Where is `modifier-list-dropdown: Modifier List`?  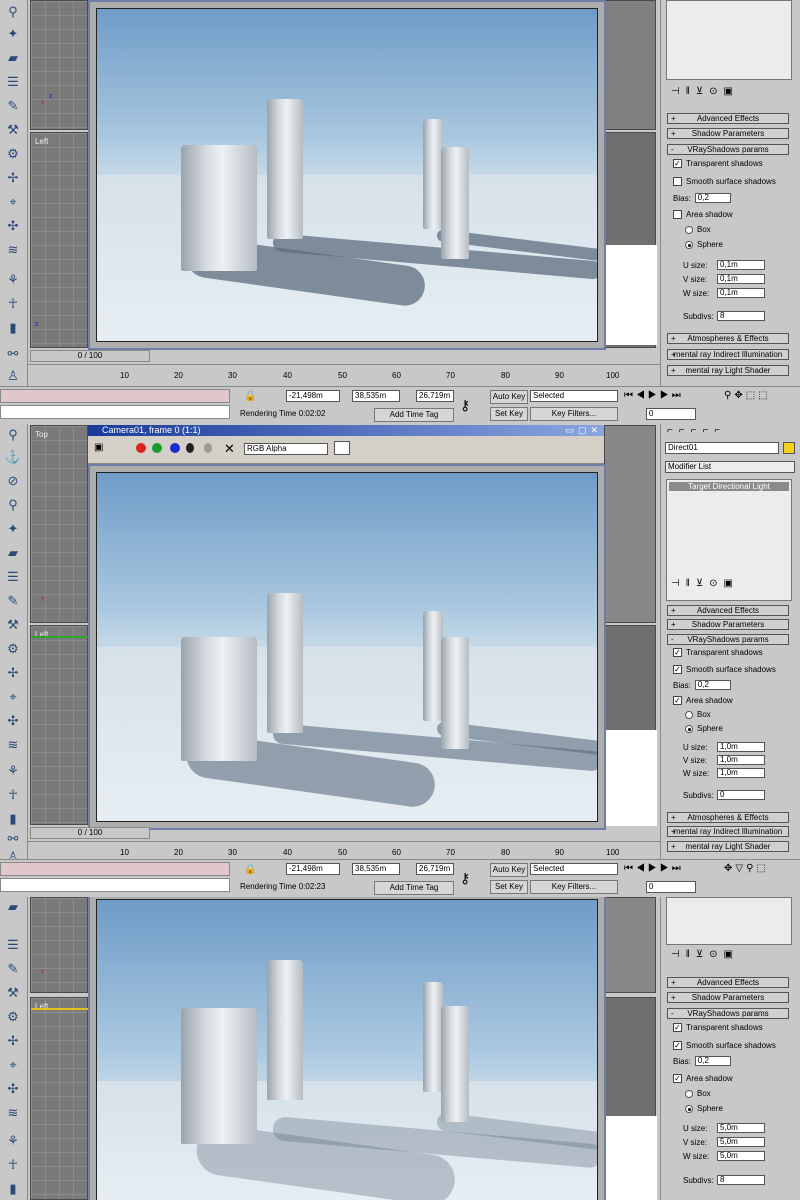
modifier-list-dropdown: Modifier List is located at coordinates (730, 467).